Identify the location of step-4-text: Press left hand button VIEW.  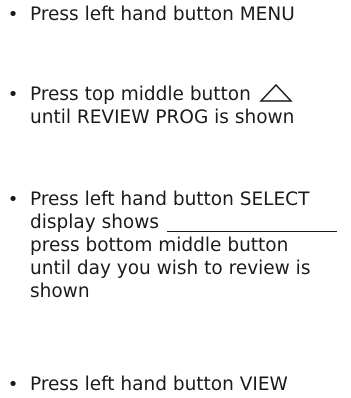
(190, 384).